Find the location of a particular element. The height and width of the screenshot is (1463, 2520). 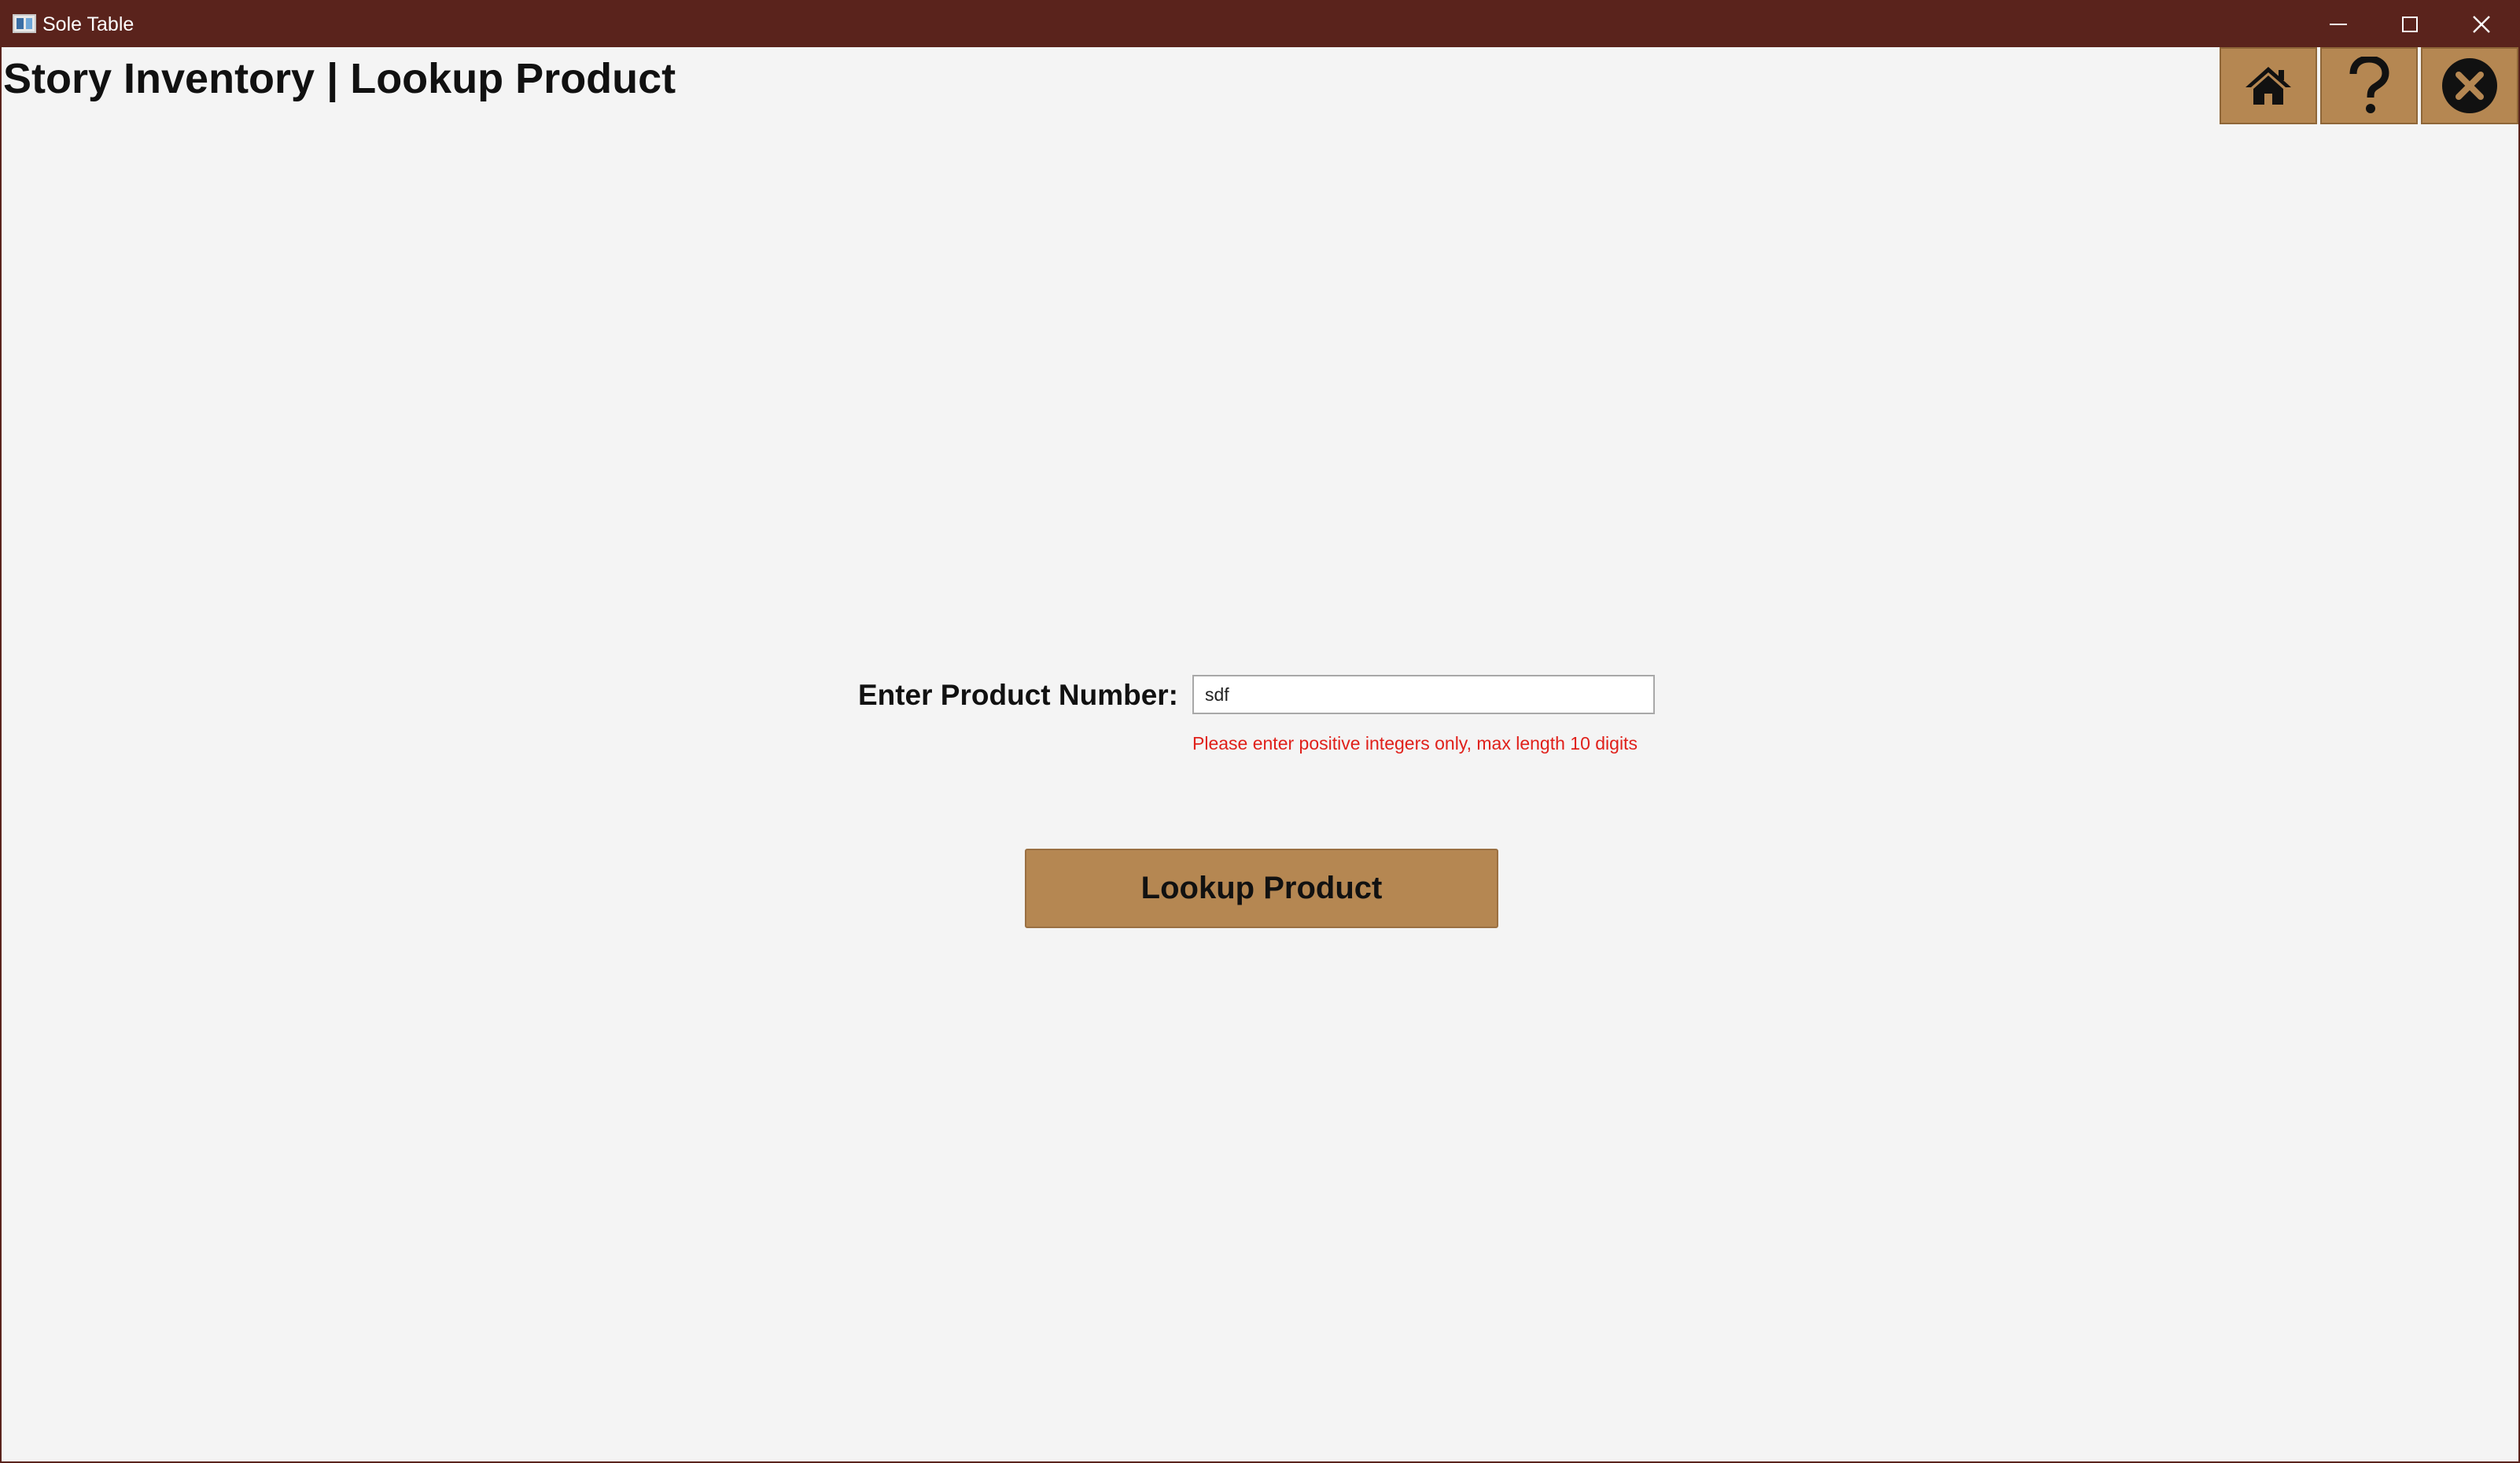

close-icon is located at coordinates (2481, 24).